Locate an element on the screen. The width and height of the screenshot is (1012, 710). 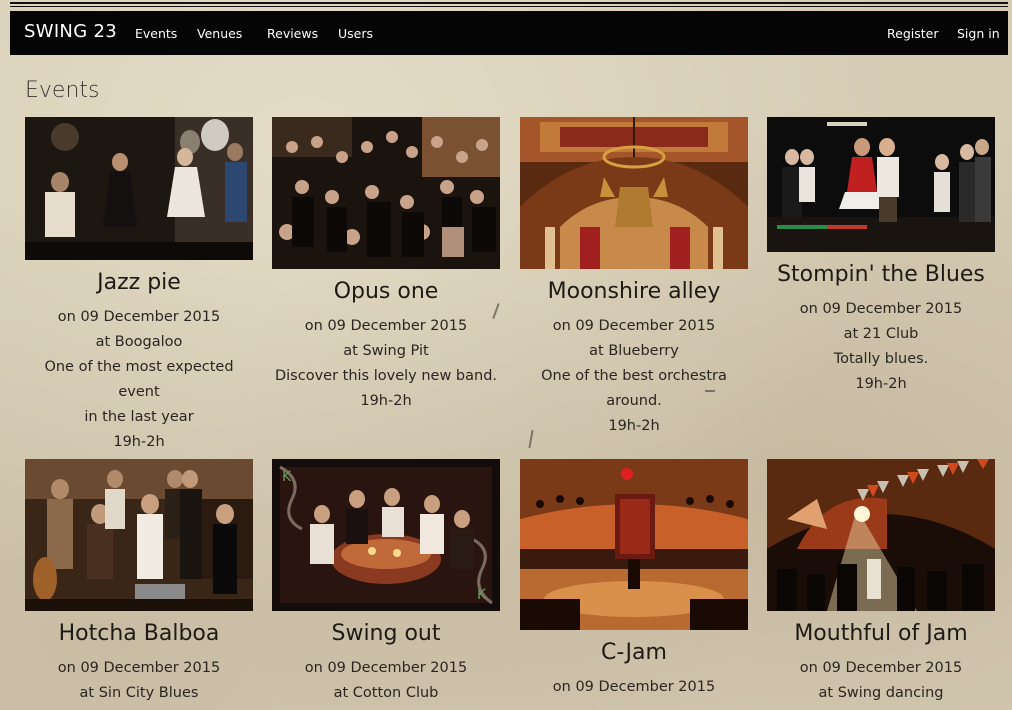
event-title: Swing out is located at coordinates (386, 633).